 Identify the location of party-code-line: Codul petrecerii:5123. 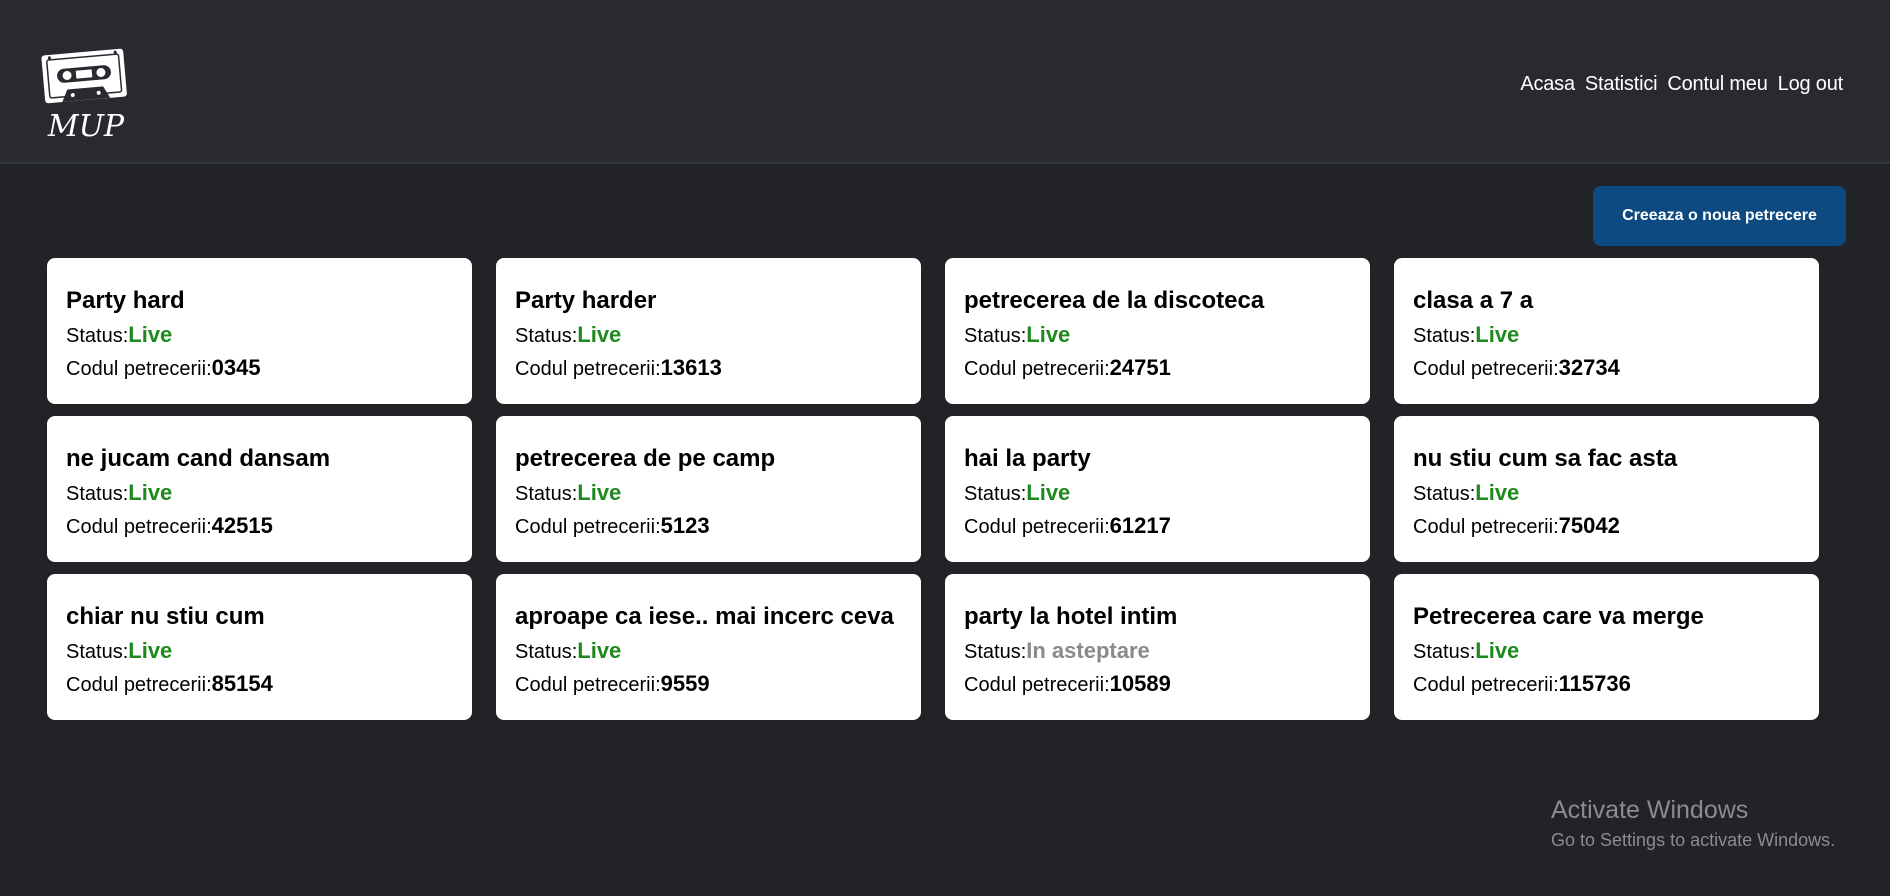
(708, 526).